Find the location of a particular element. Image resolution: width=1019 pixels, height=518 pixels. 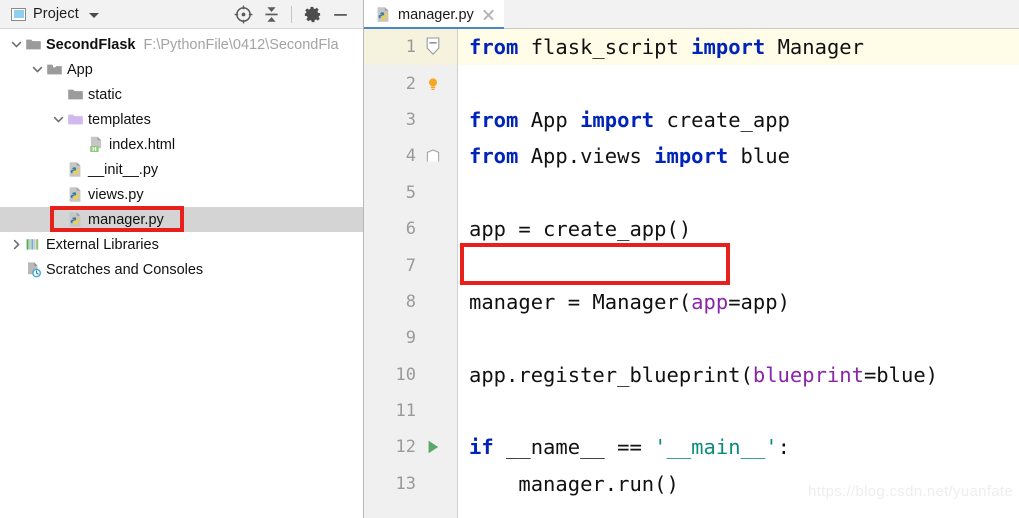

tree-item-label: App is located at coordinates (80, 69).